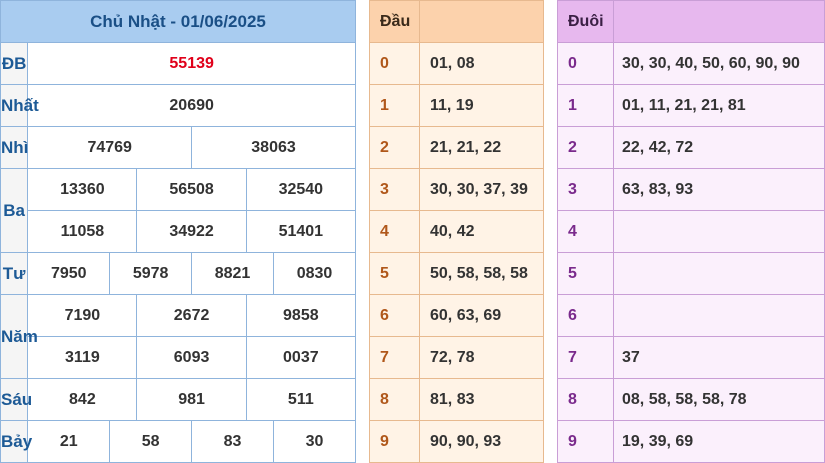 Image resolution: width=825 pixels, height=463 pixels. I want to click on duoi-values: 22, 42, 72, so click(719, 147).